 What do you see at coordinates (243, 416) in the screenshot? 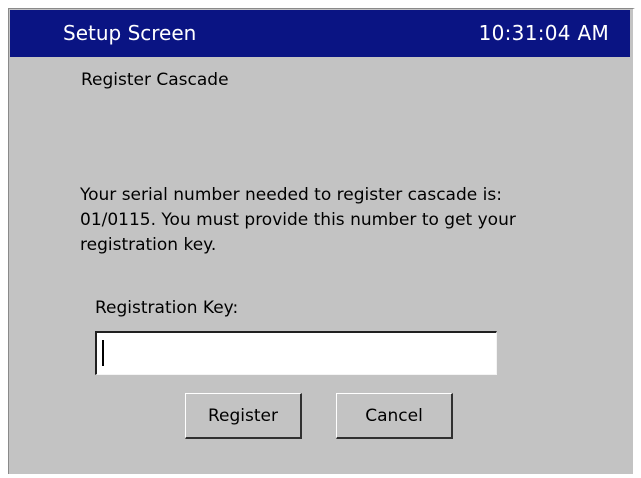
I see `register-button: Register` at bounding box center [243, 416].